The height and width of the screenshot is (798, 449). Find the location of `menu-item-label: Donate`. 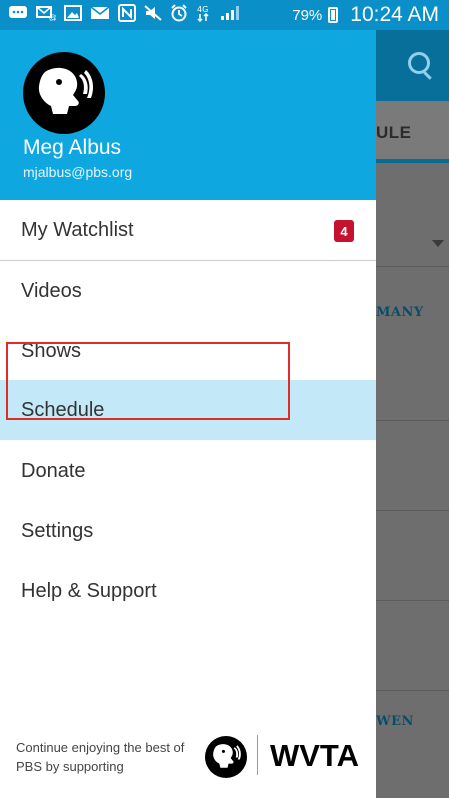

menu-item-label: Donate is located at coordinates (53, 470).